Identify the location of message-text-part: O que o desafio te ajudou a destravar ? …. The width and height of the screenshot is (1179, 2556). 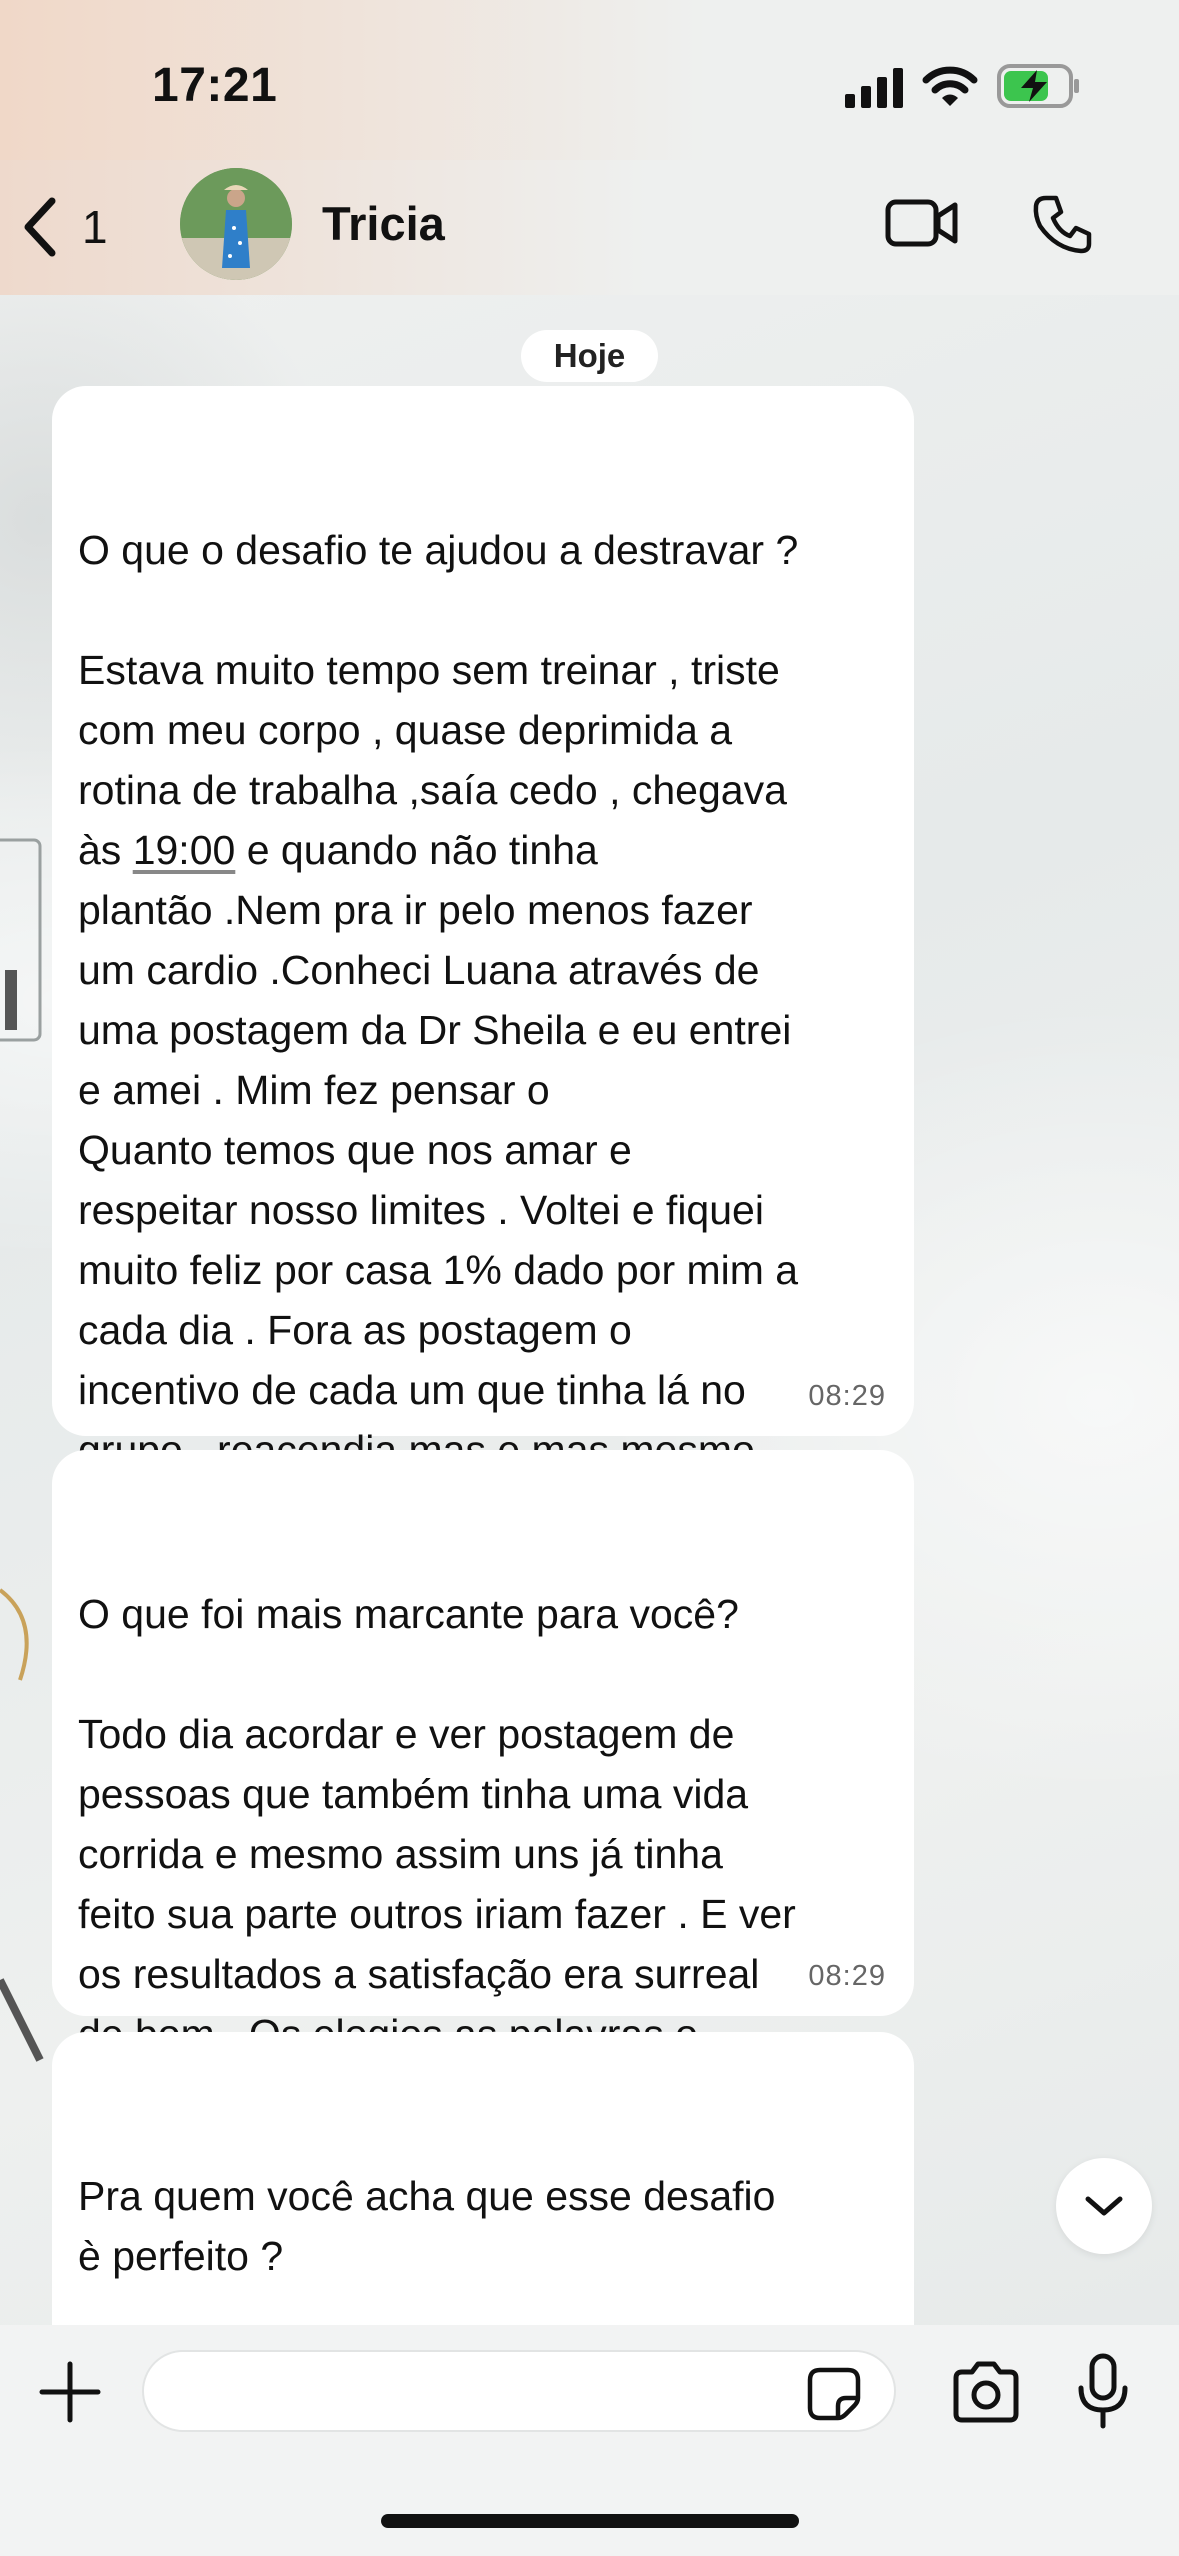
(438, 700).